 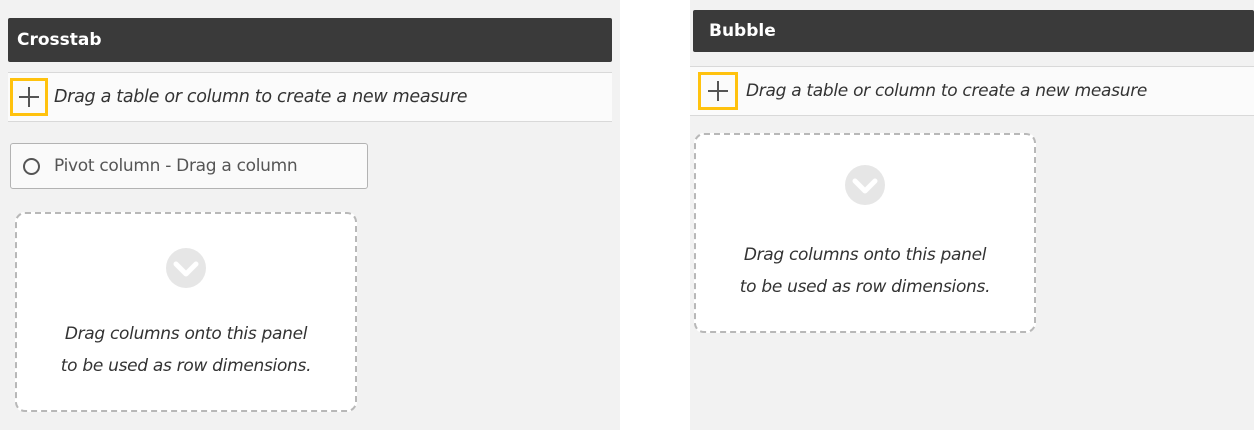 I want to click on pivot-column-label: Pivot column - Drag a column, so click(x=176, y=166).